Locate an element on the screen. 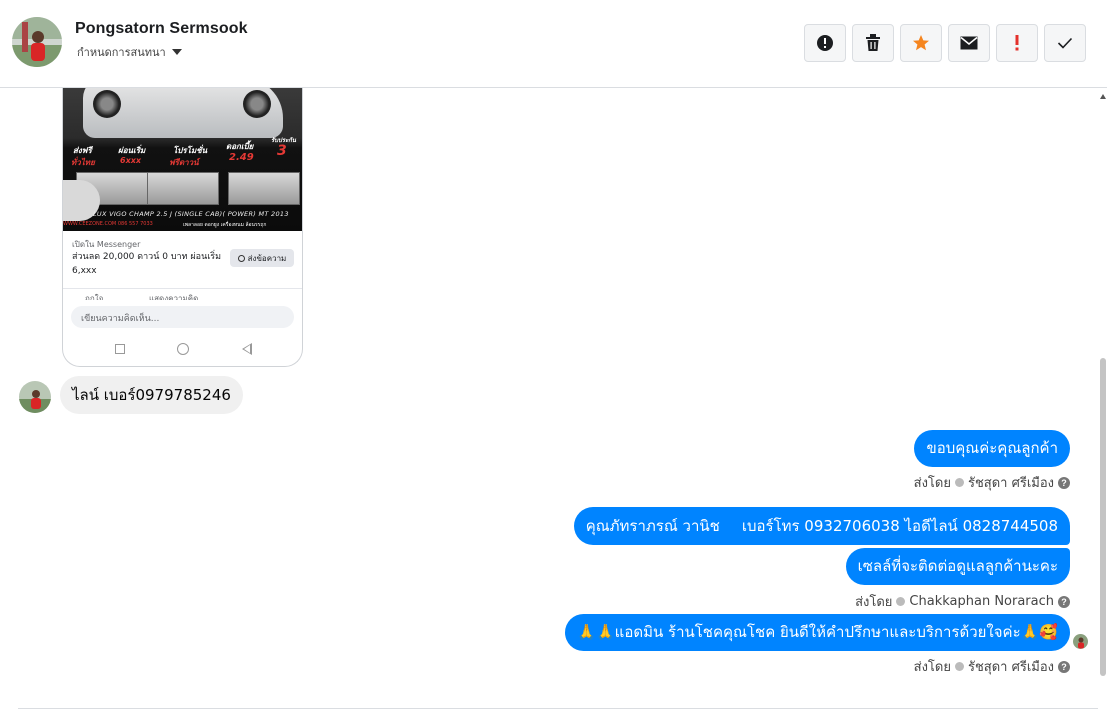  comment-label: แสดงความคิด is located at coordinates (174, 297).